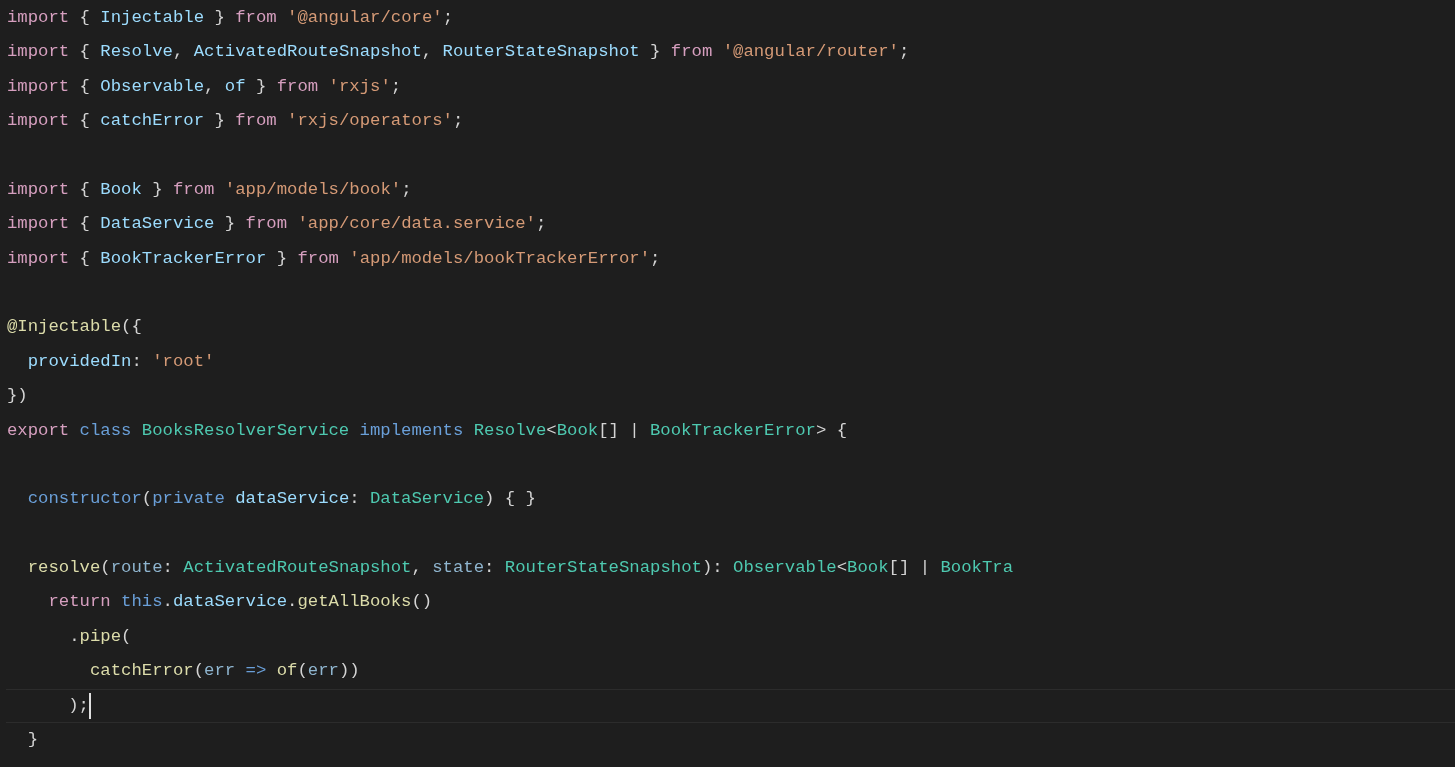 The width and height of the screenshot is (1455, 767). I want to click on code-line: constructor(private dataService: DataService) { }, so click(281, 500).